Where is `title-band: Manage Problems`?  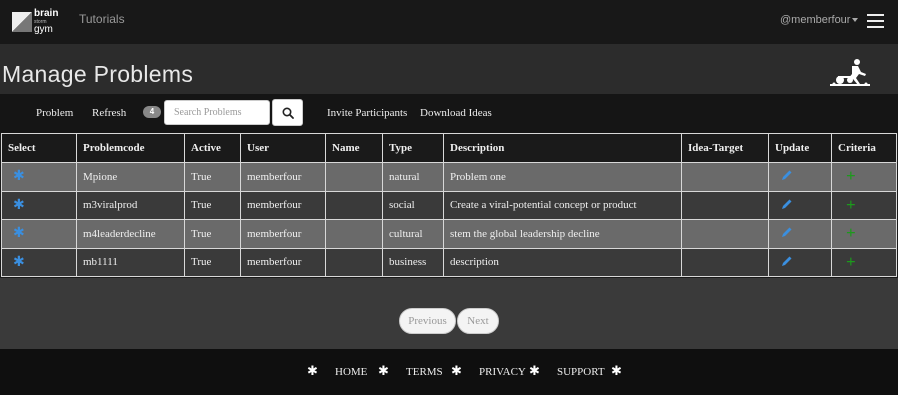
title-band: Manage Problems is located at coordinates (449, 69).